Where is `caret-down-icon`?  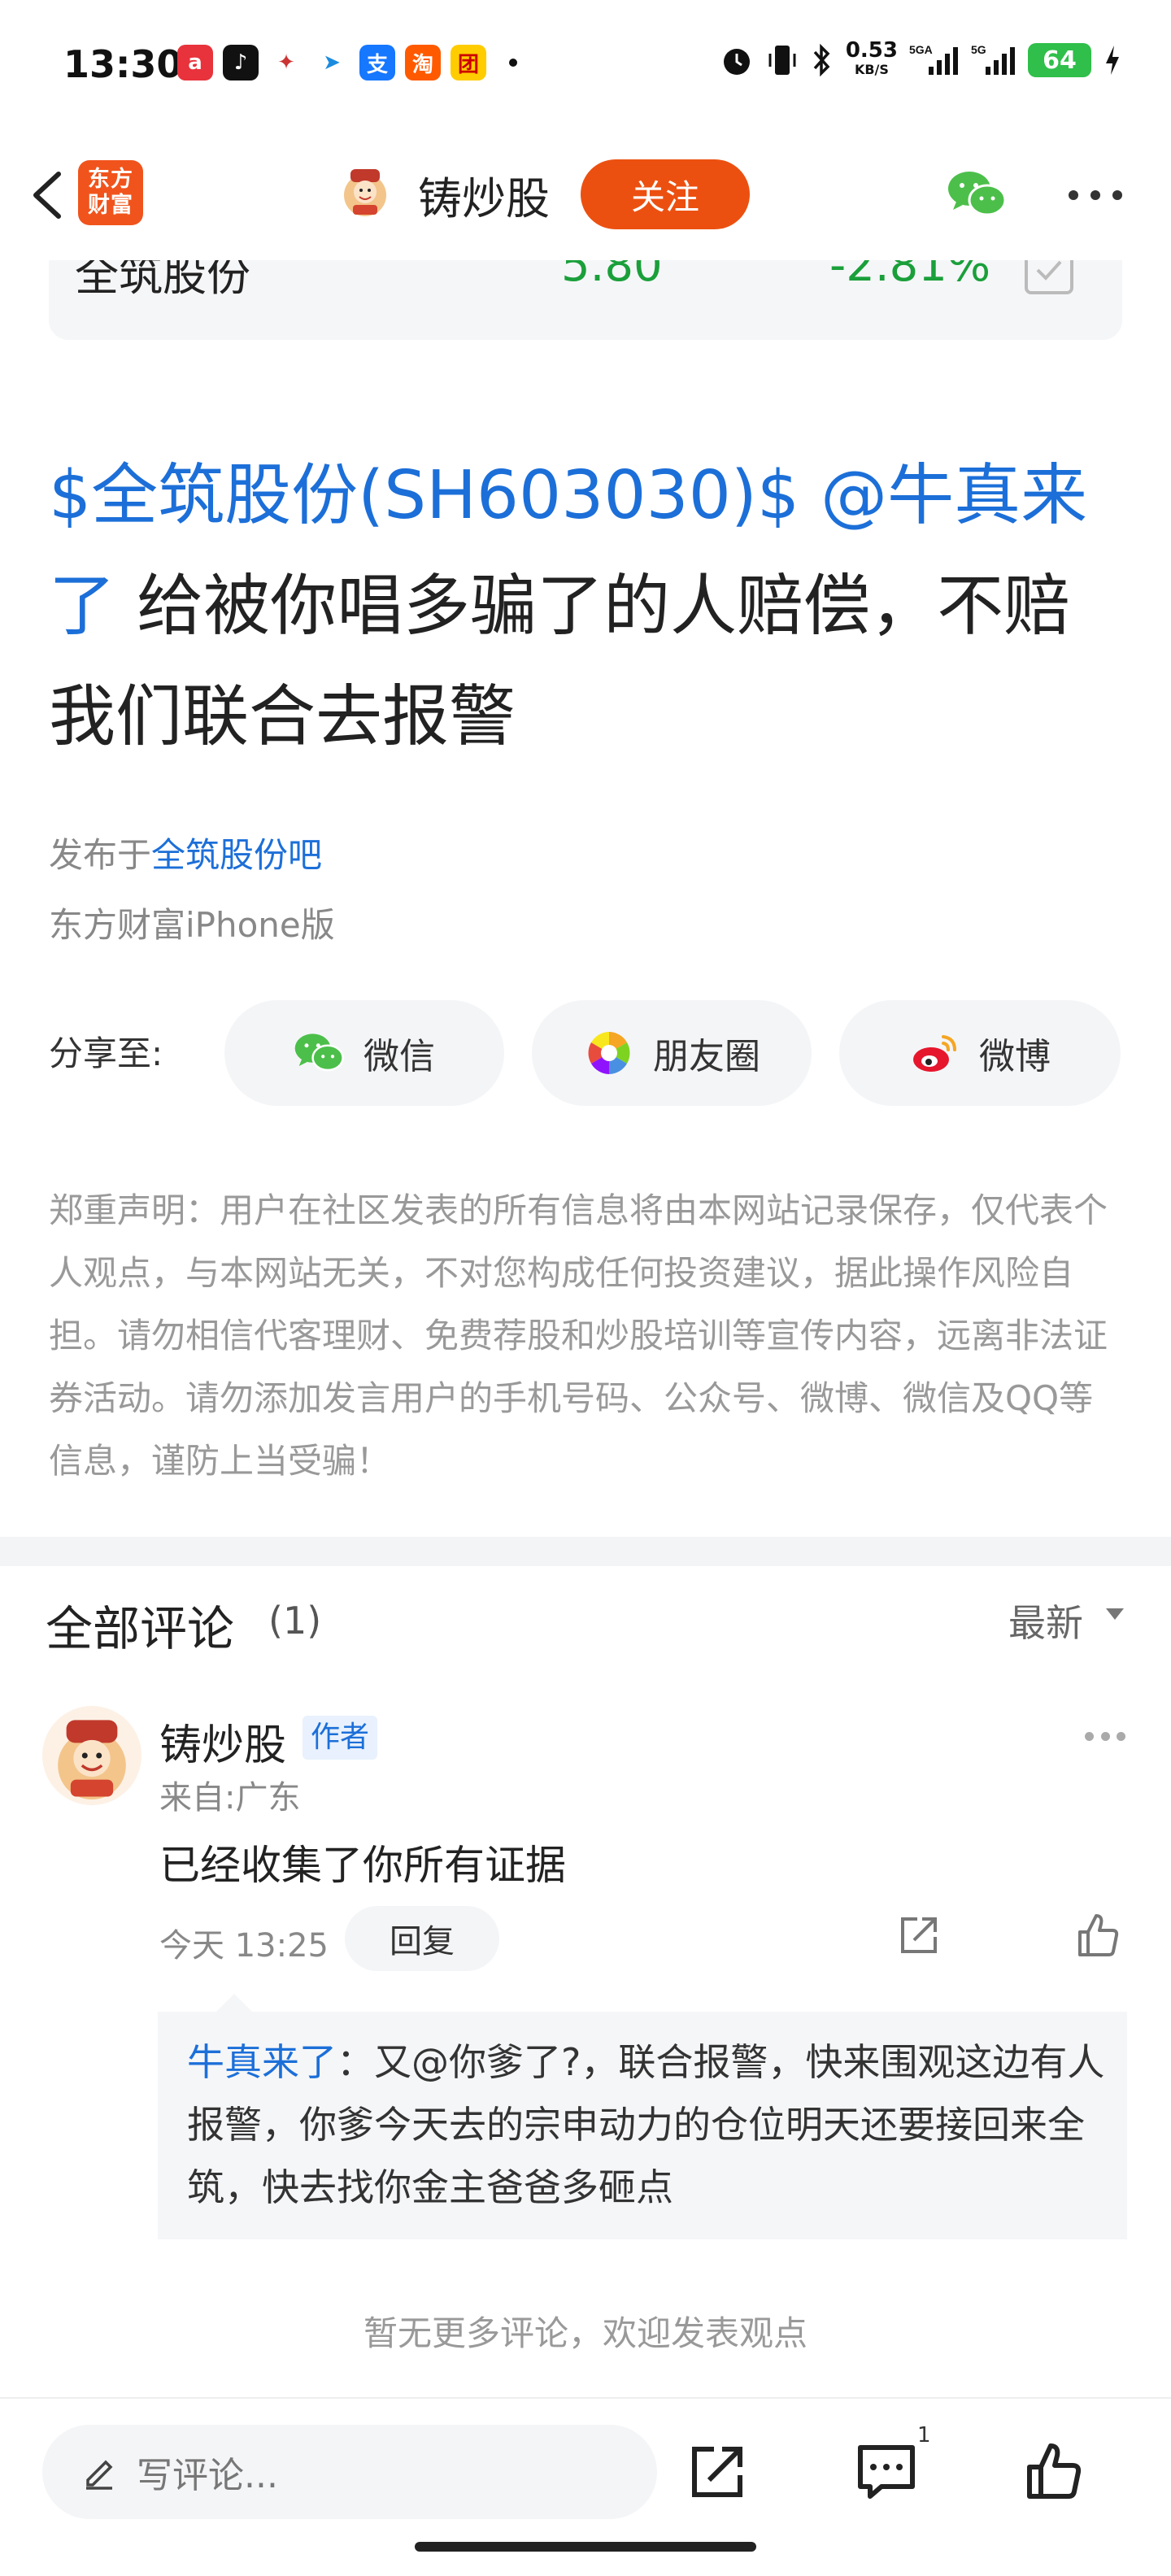 caret-down-icon is located at coordinates (1115, 1614).